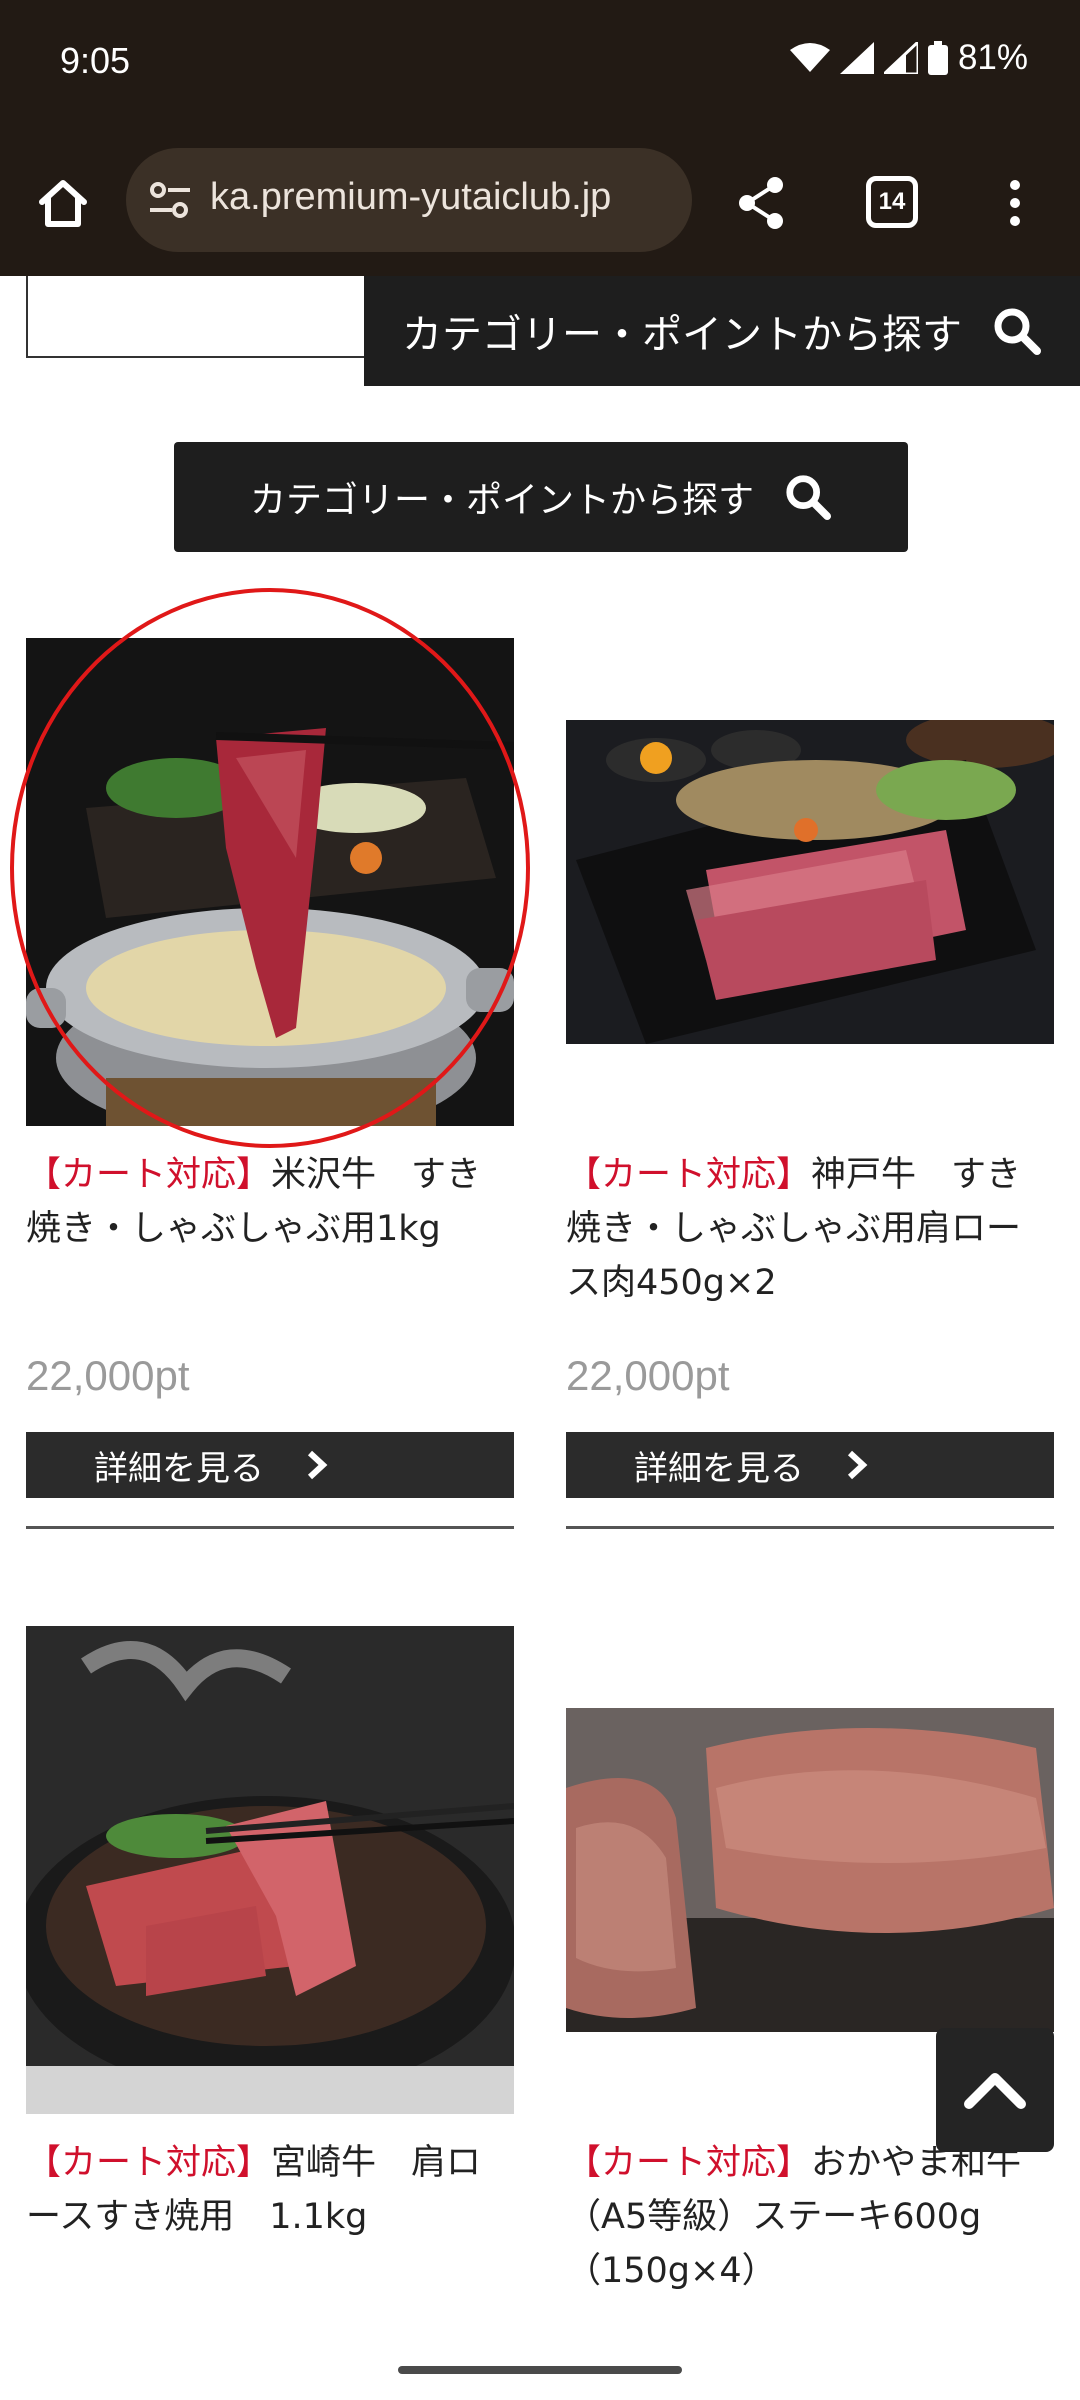 The width and height of the screenshot is (1080, 2400). Describe the element at coordinates (501, 500) in the screenshot. I see `category-button-label: カテゴリー・ポイントから探す` at that location.